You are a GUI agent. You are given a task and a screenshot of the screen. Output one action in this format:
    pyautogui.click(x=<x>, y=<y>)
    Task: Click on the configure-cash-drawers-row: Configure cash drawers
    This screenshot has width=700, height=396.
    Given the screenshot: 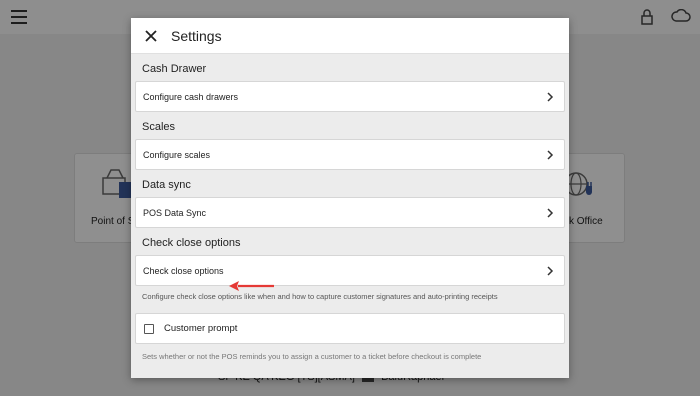 What is the action you would take?
    pyautogui.click(x=350, y=96)
    